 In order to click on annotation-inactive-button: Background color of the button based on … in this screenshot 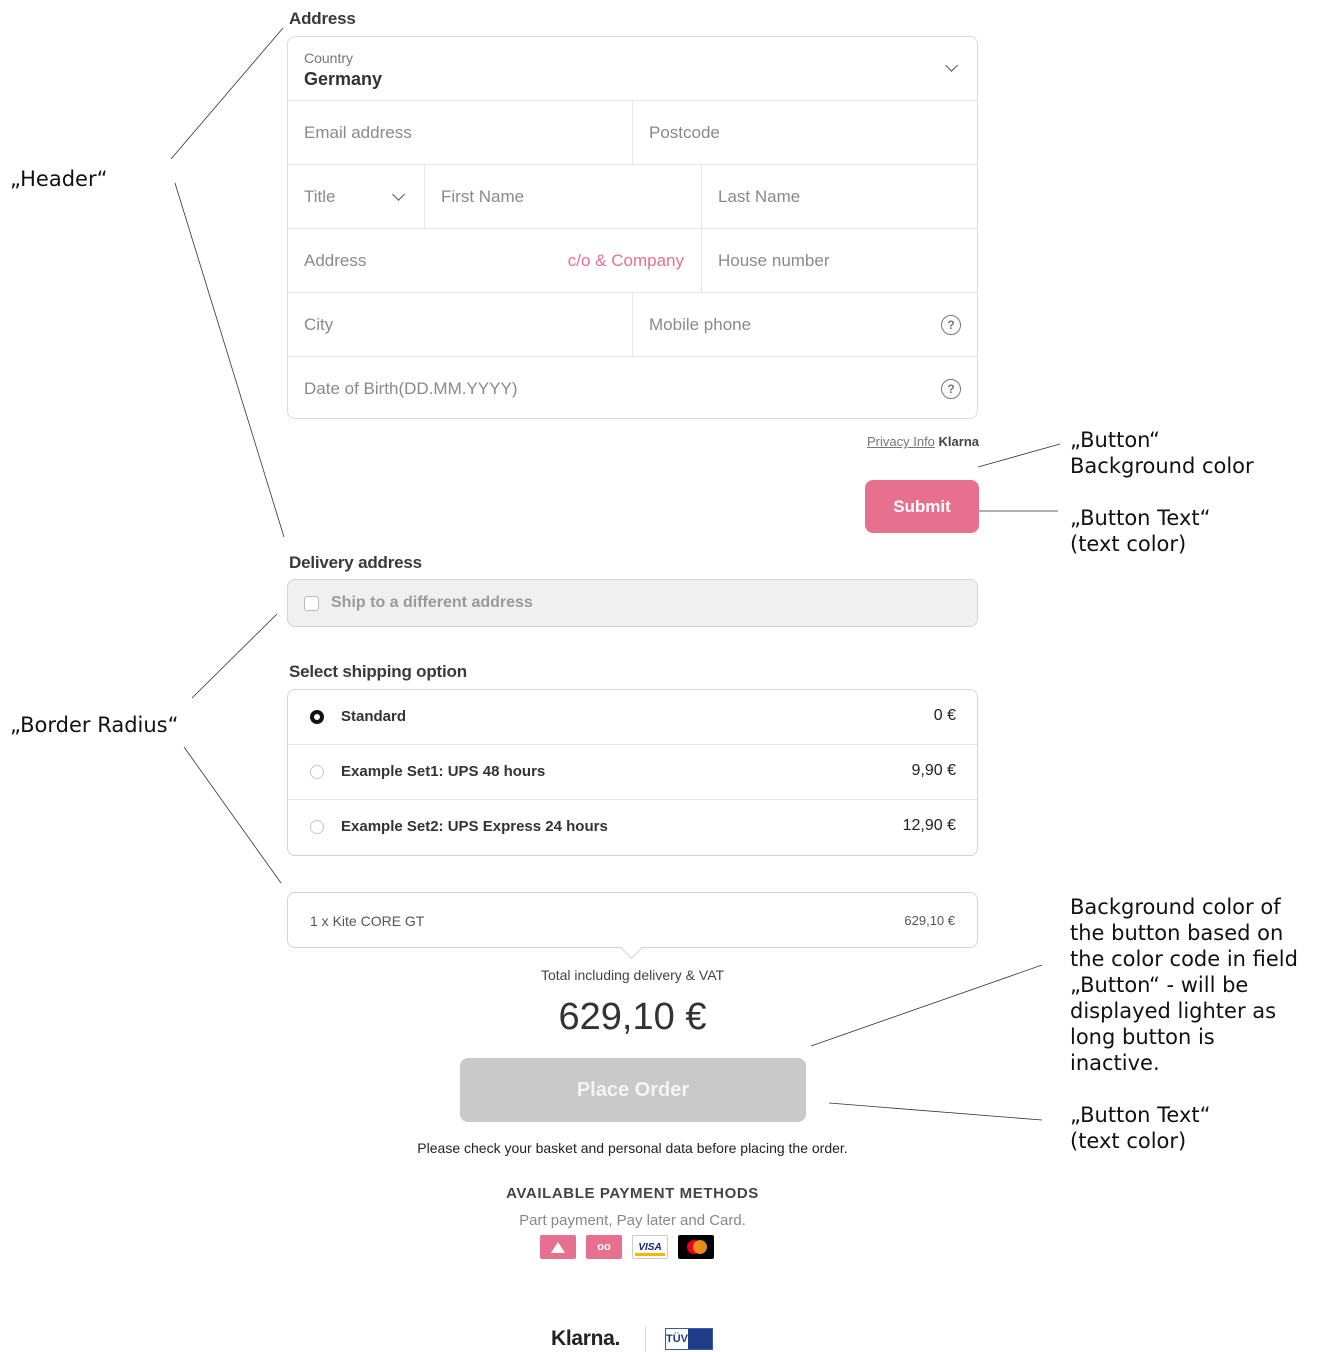, I will do `click(1184, 985)`.